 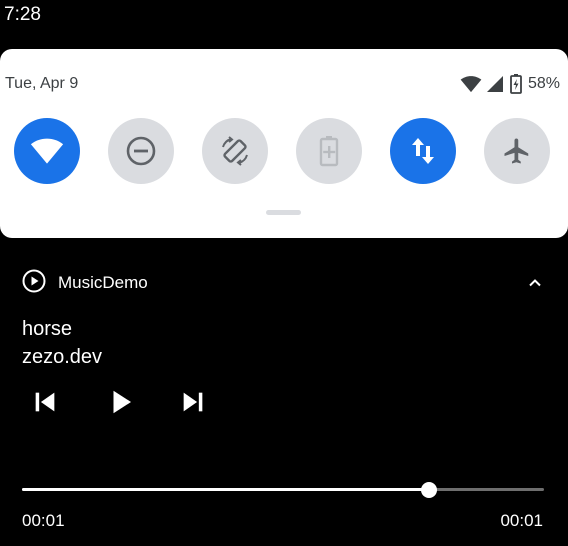 I want to click on track-title: horse, so click(x=47, y=329).